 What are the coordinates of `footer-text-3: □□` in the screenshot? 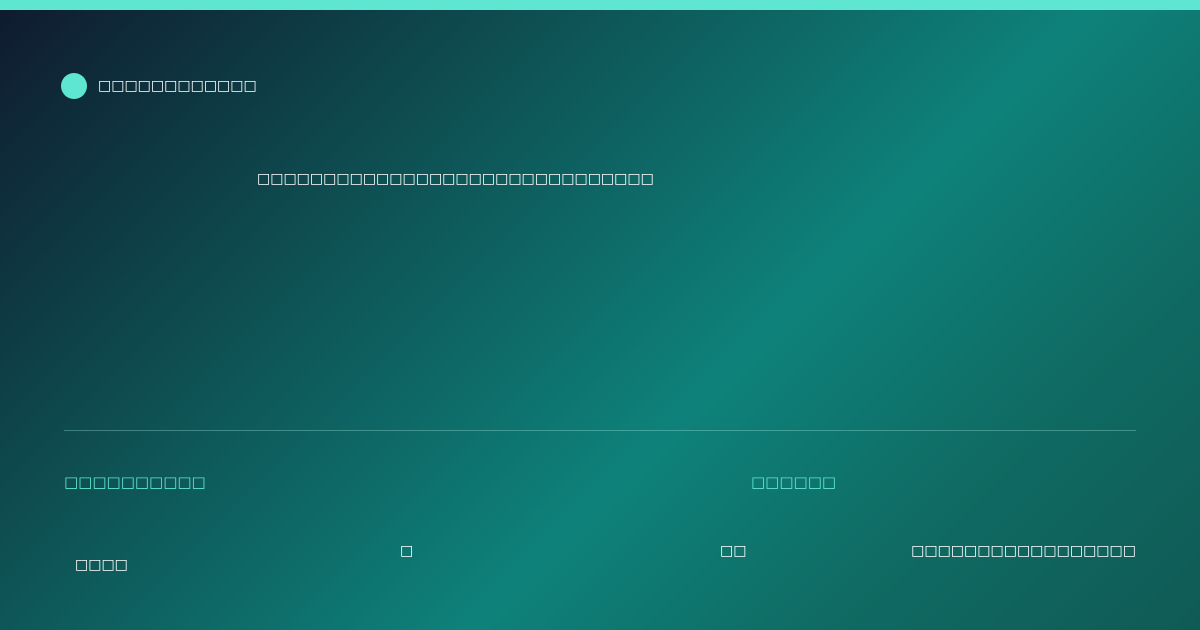 It's located at (733, 551).